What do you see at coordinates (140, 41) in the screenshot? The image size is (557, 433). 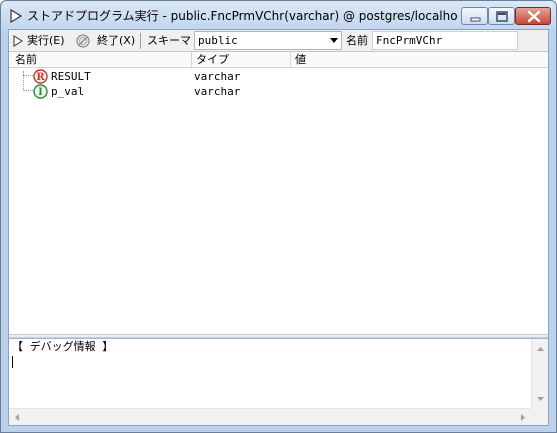 I see `toolbar-separator` at bounding box center [140, 41].